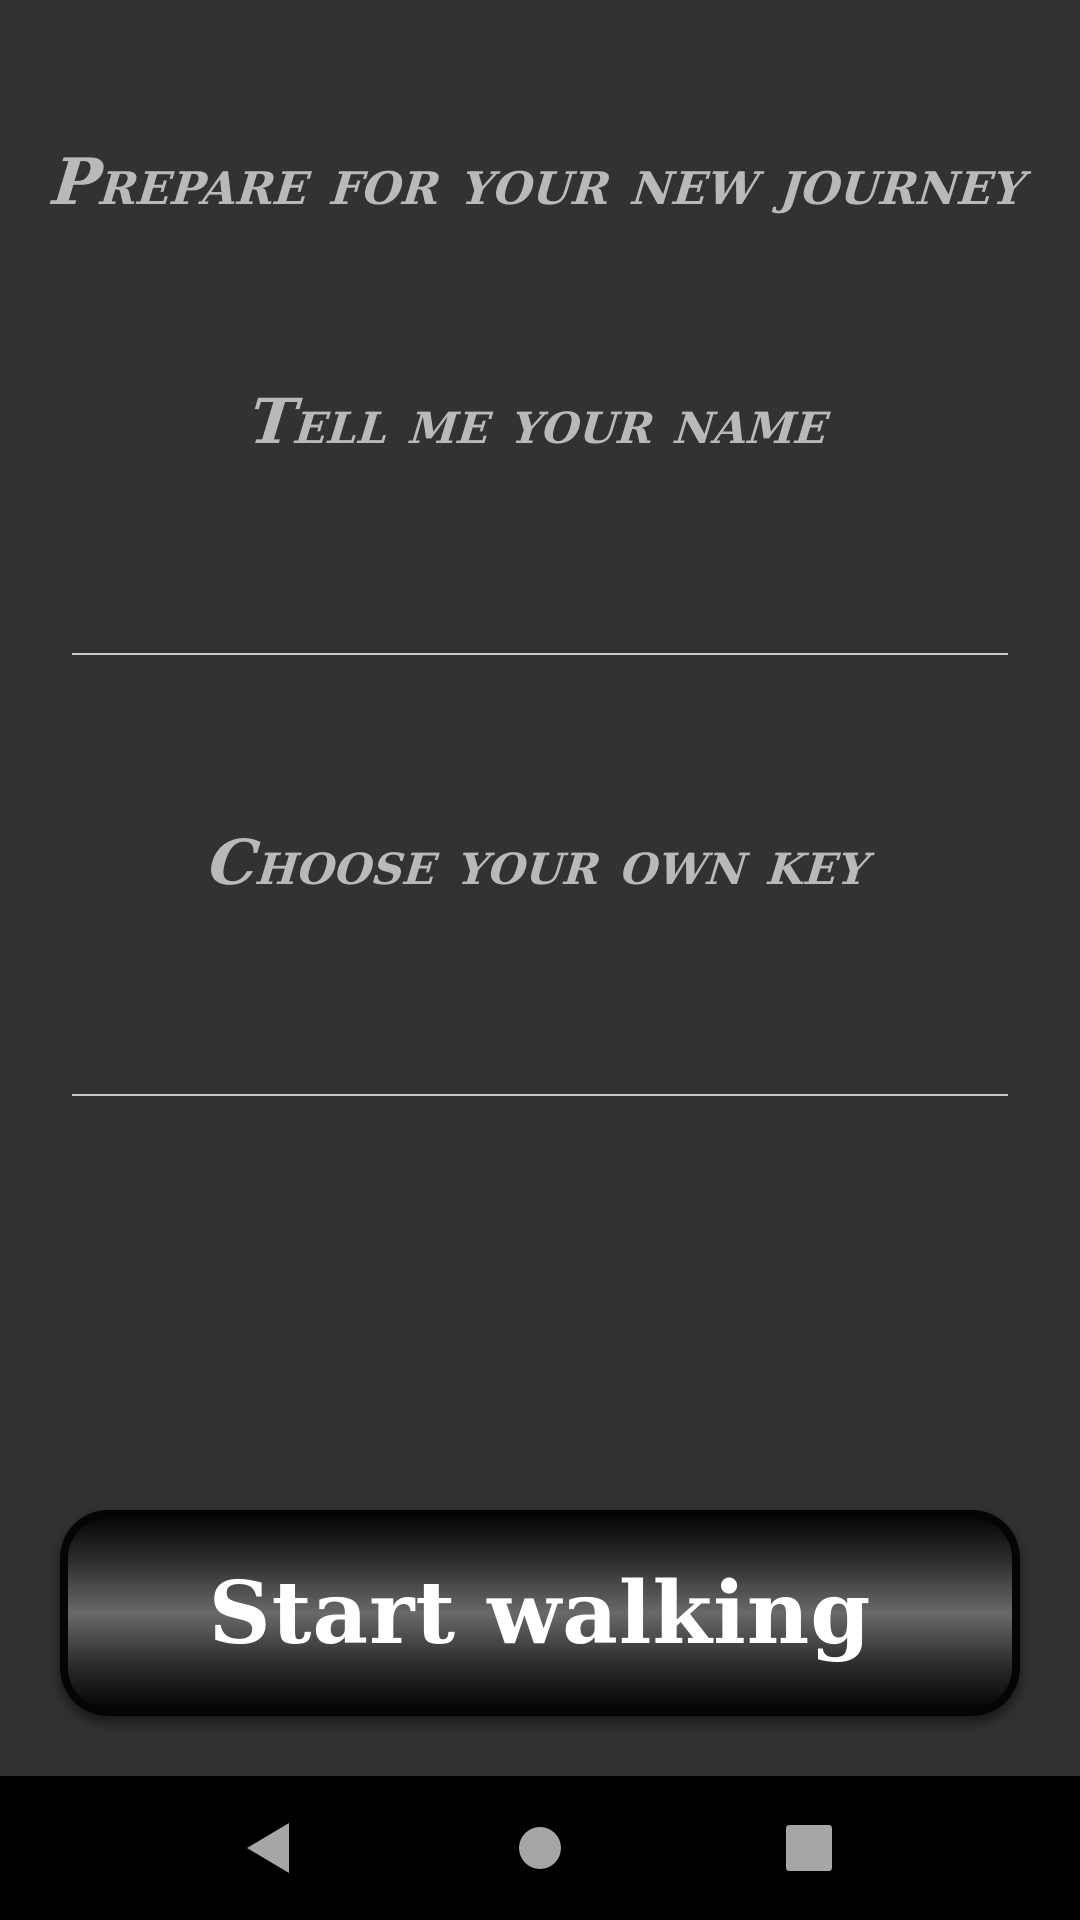  I want to click on system-navigation-bar, so click(540, 1848).